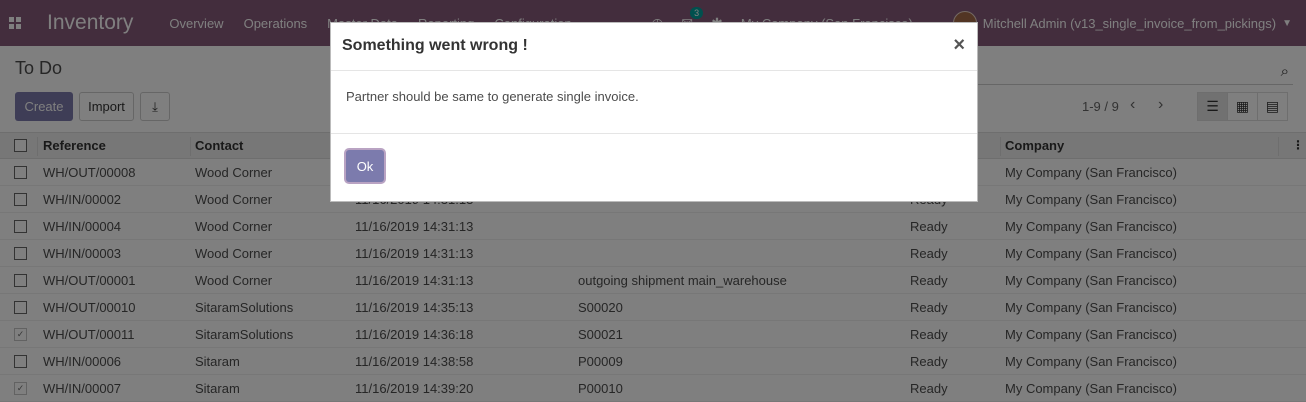 Image resolution: width=1306 pixels, height=402 pixels. What do you see at coordinates (654, 47) in the screenshot?
I see `dialog-header: Something went wrong ! ×` at bounding box center [654, 47].